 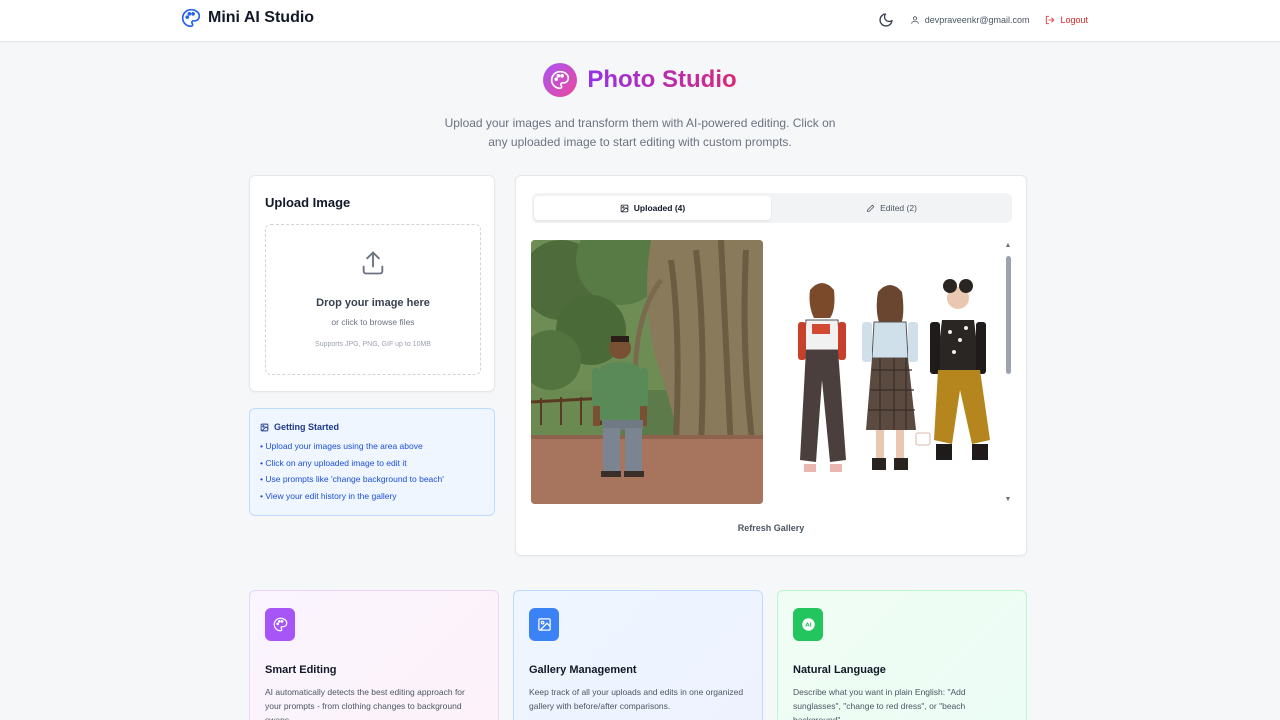 What do you see at coordinates (977, 20) in the screenshot?
I see `user-email: devpraveenkr@gmail.com` at bounding box center [977, 20].